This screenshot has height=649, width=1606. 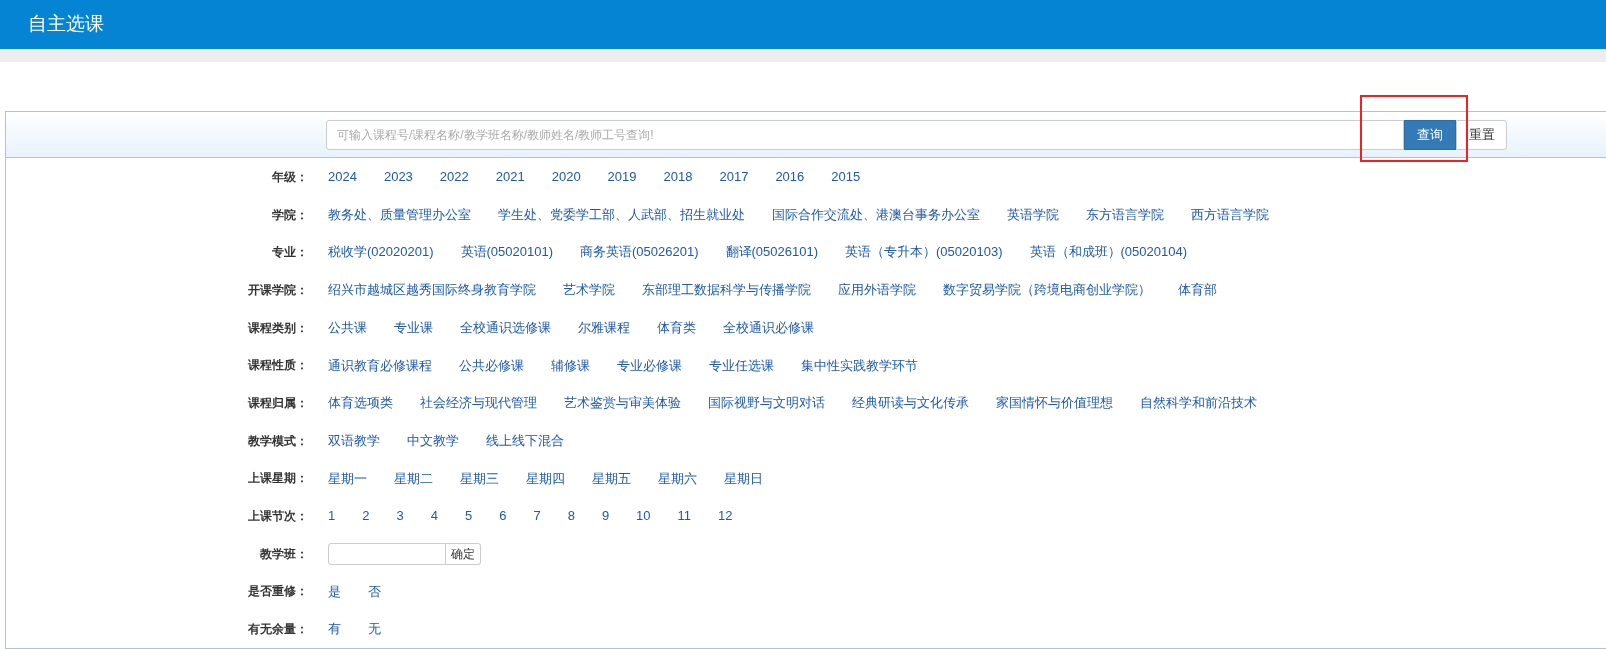 I want to click on filter-option: 3, so click(x=400, y=516).